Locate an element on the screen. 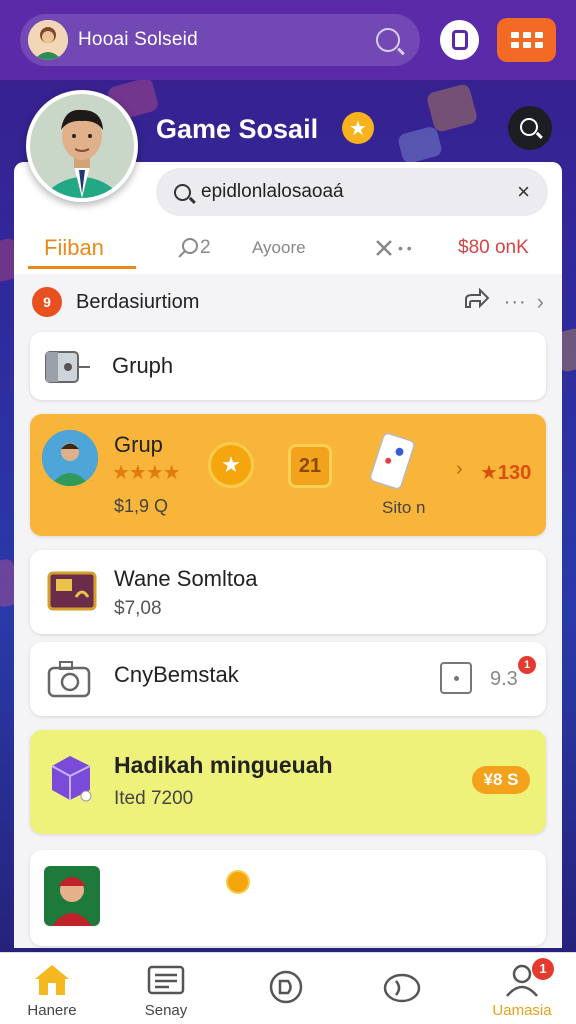 This screenshot has width=576, height=1024. tab-bar: Fiiban 2 Ayoore • • $80 onK is located at coordinates (288, 248).